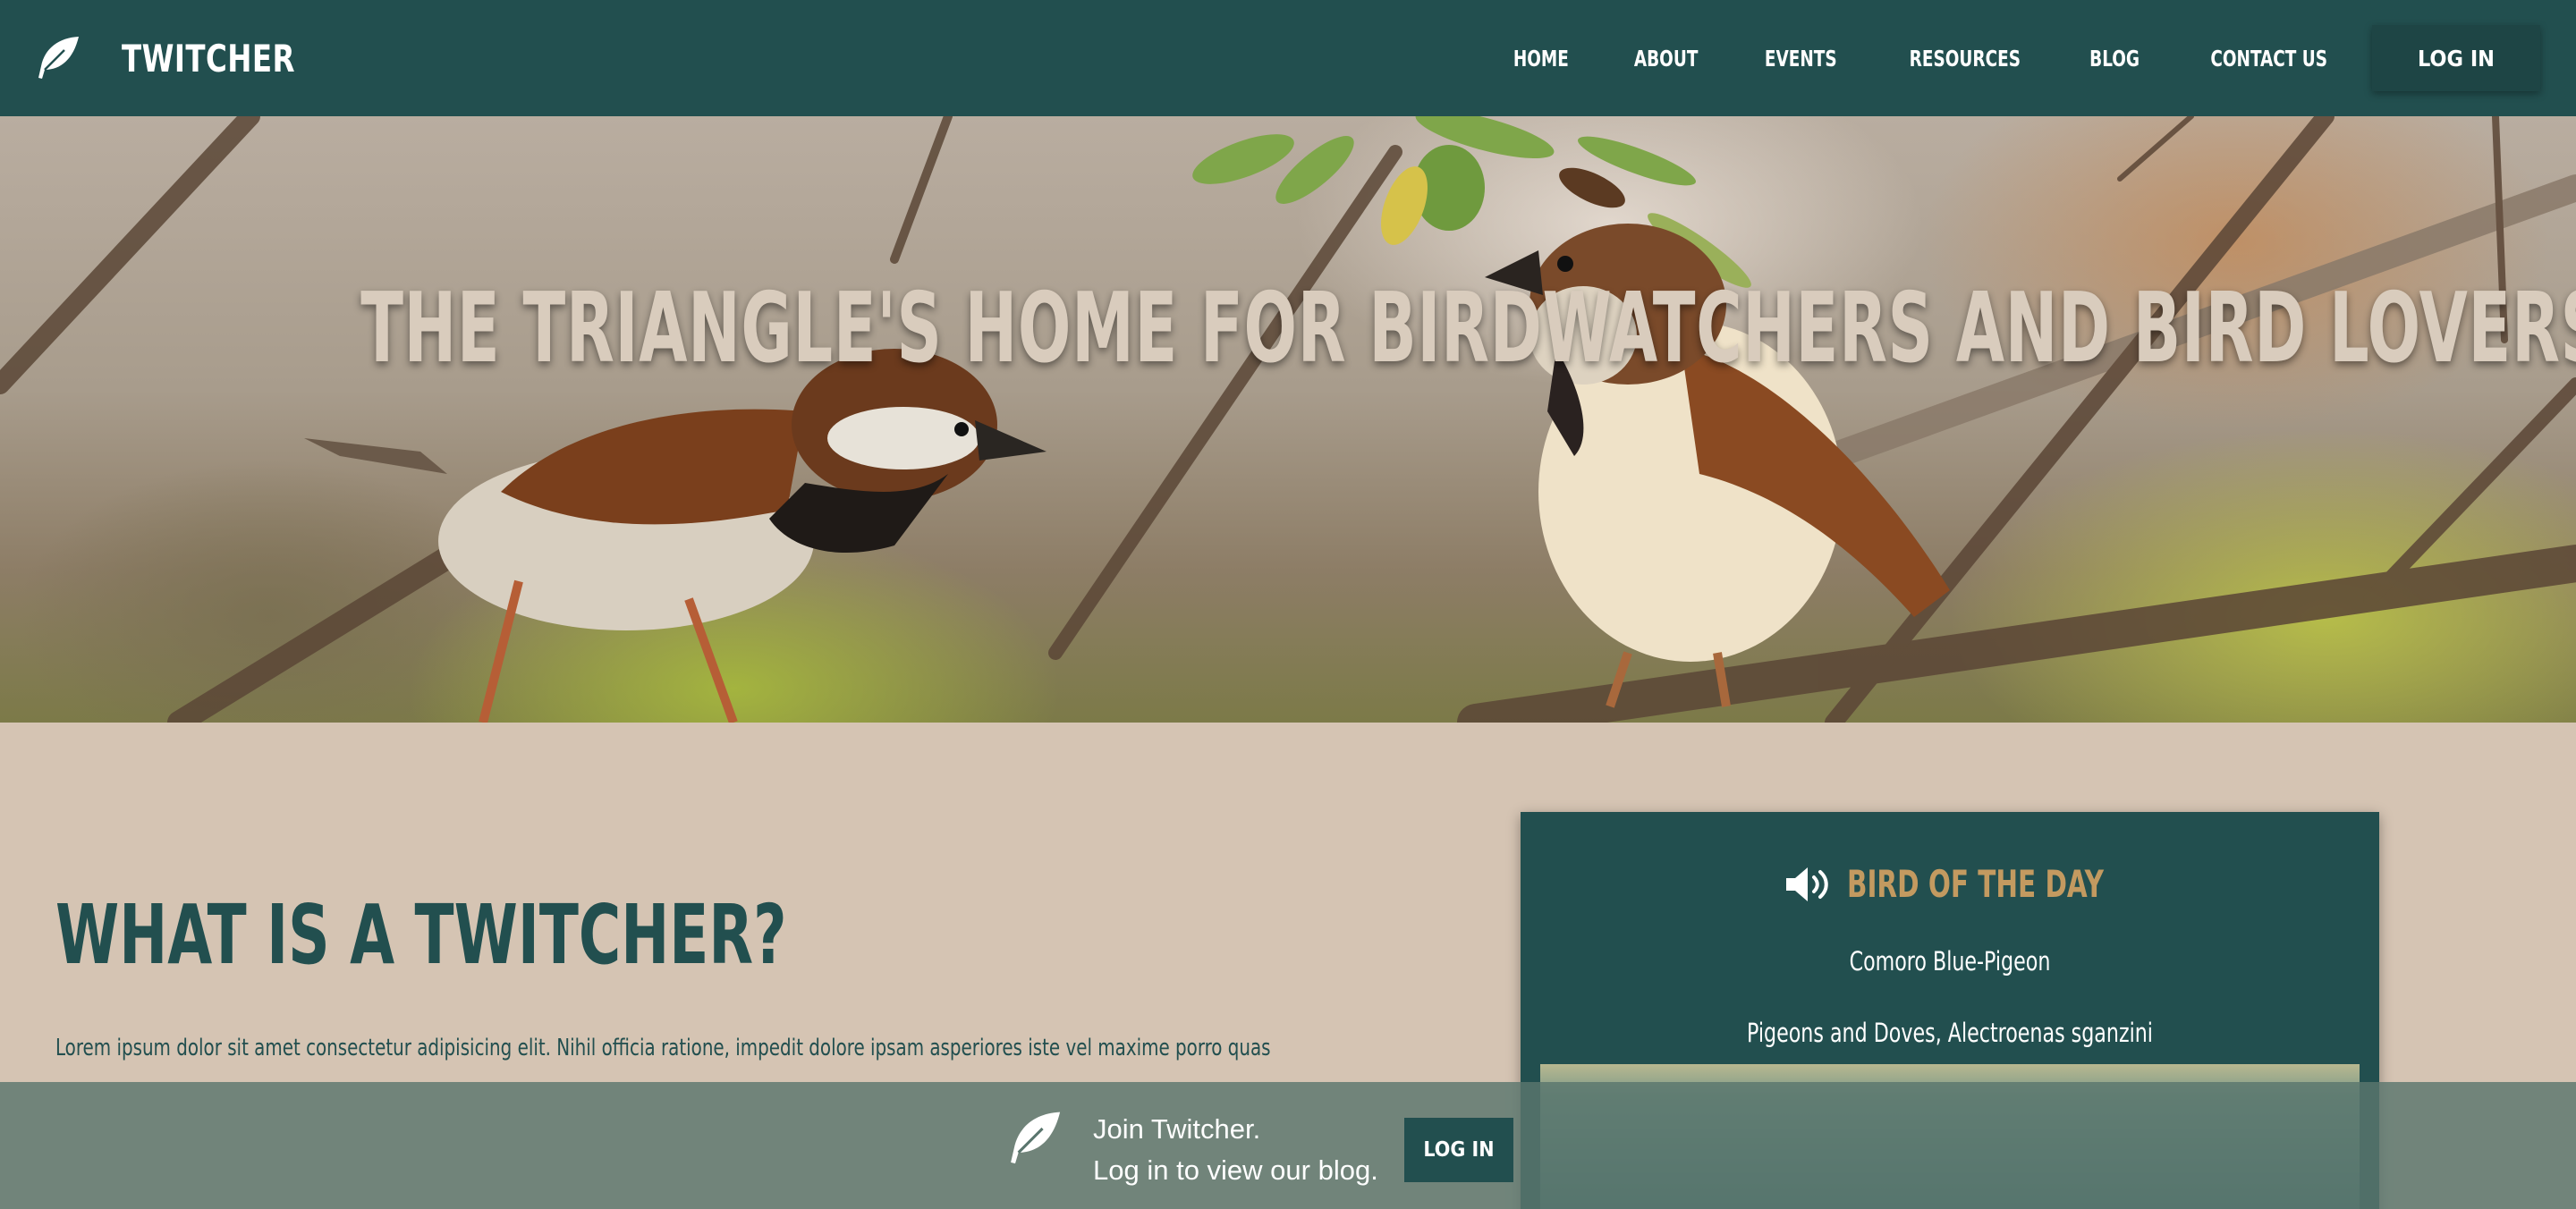 This screenshot has width=2576, height=1209. I want to click on about-heading: WHAT IS A TWITCHER?, so click(421, 935).